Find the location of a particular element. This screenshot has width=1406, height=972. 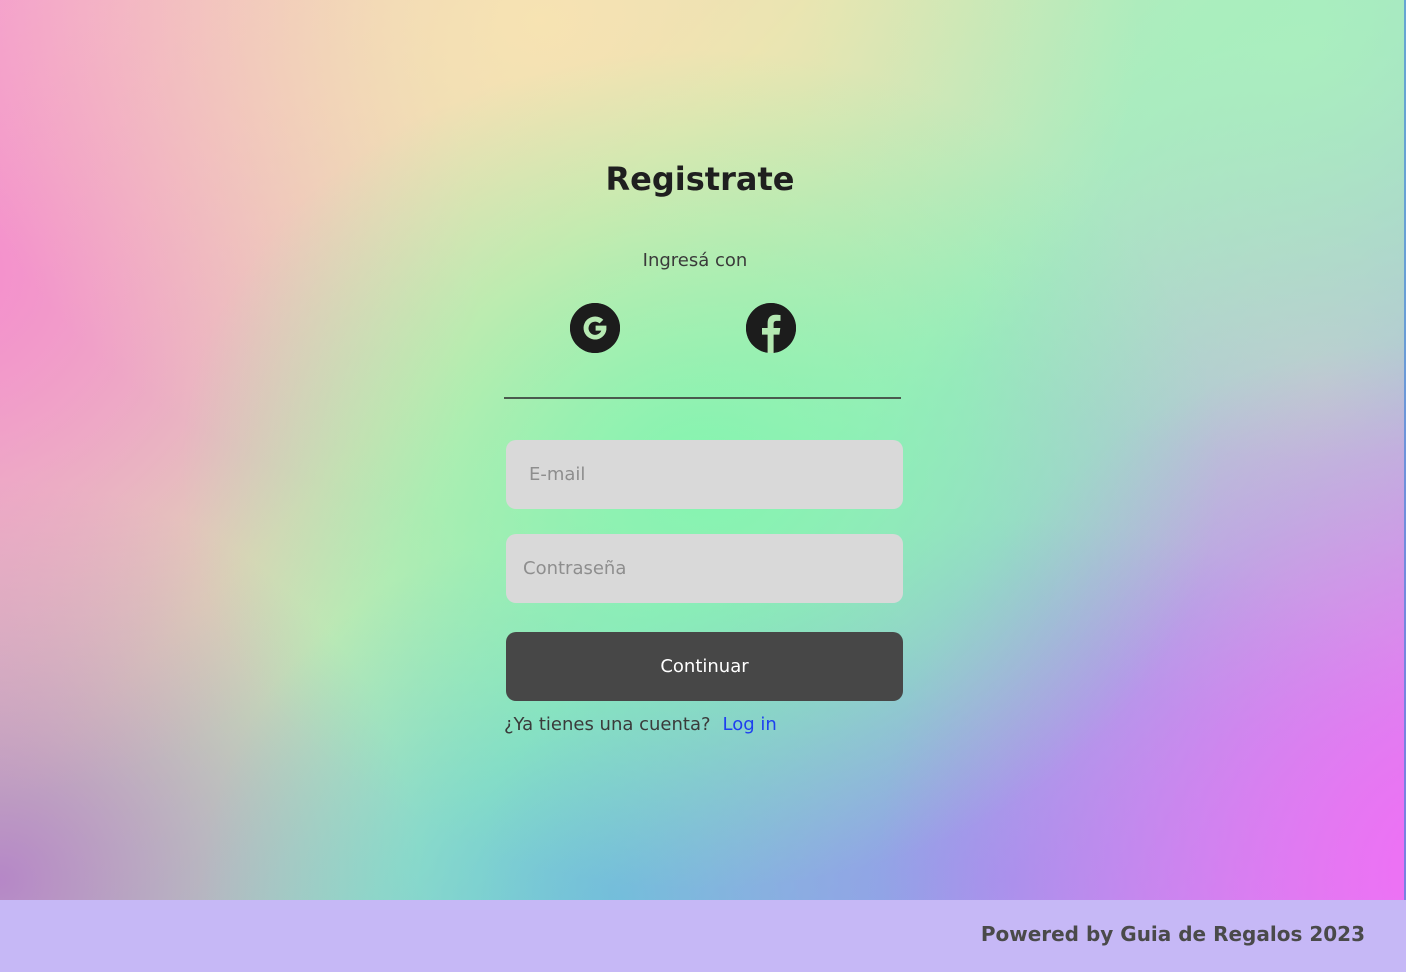

divider is located at coordinates (702, 398).